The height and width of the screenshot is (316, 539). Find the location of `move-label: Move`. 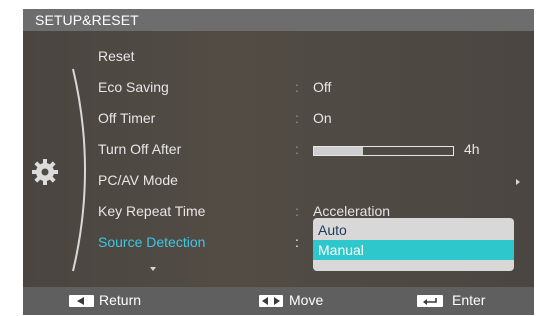

move-label: Move is located at coordinates (306, 300).